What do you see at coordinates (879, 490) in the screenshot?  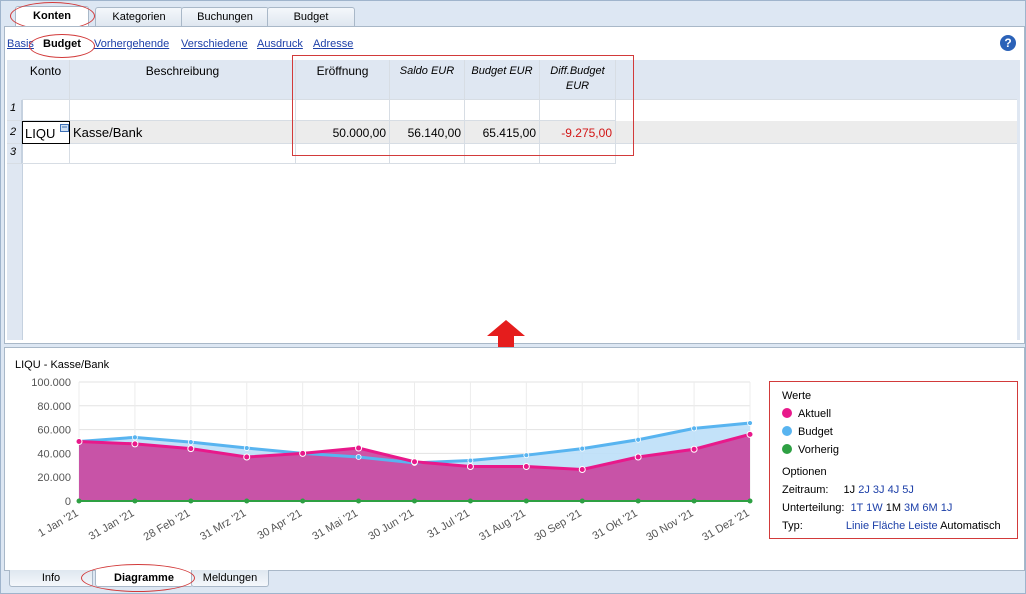 I see `zeitraum-3j: 3J` at bounding box center [879, 490].